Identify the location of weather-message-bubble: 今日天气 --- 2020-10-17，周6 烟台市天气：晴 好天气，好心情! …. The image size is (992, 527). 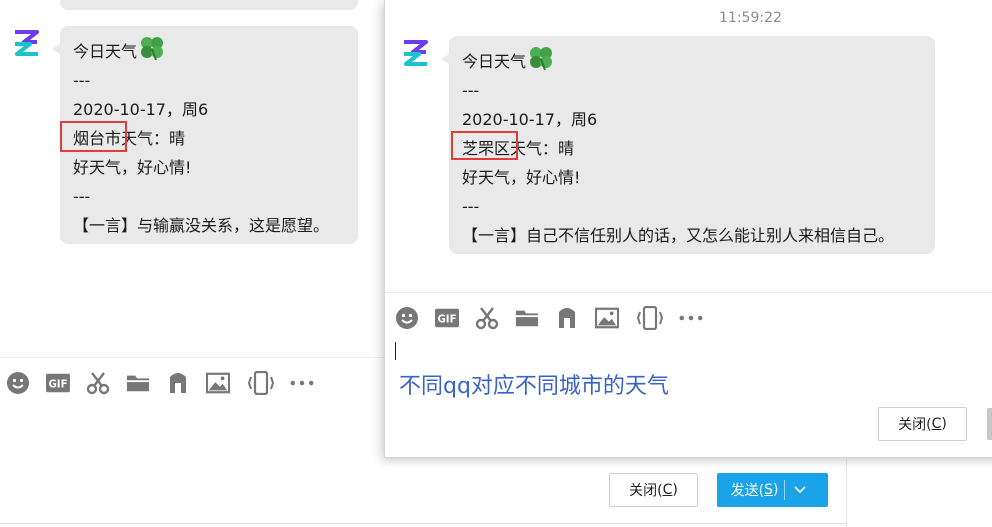
(205, 135).